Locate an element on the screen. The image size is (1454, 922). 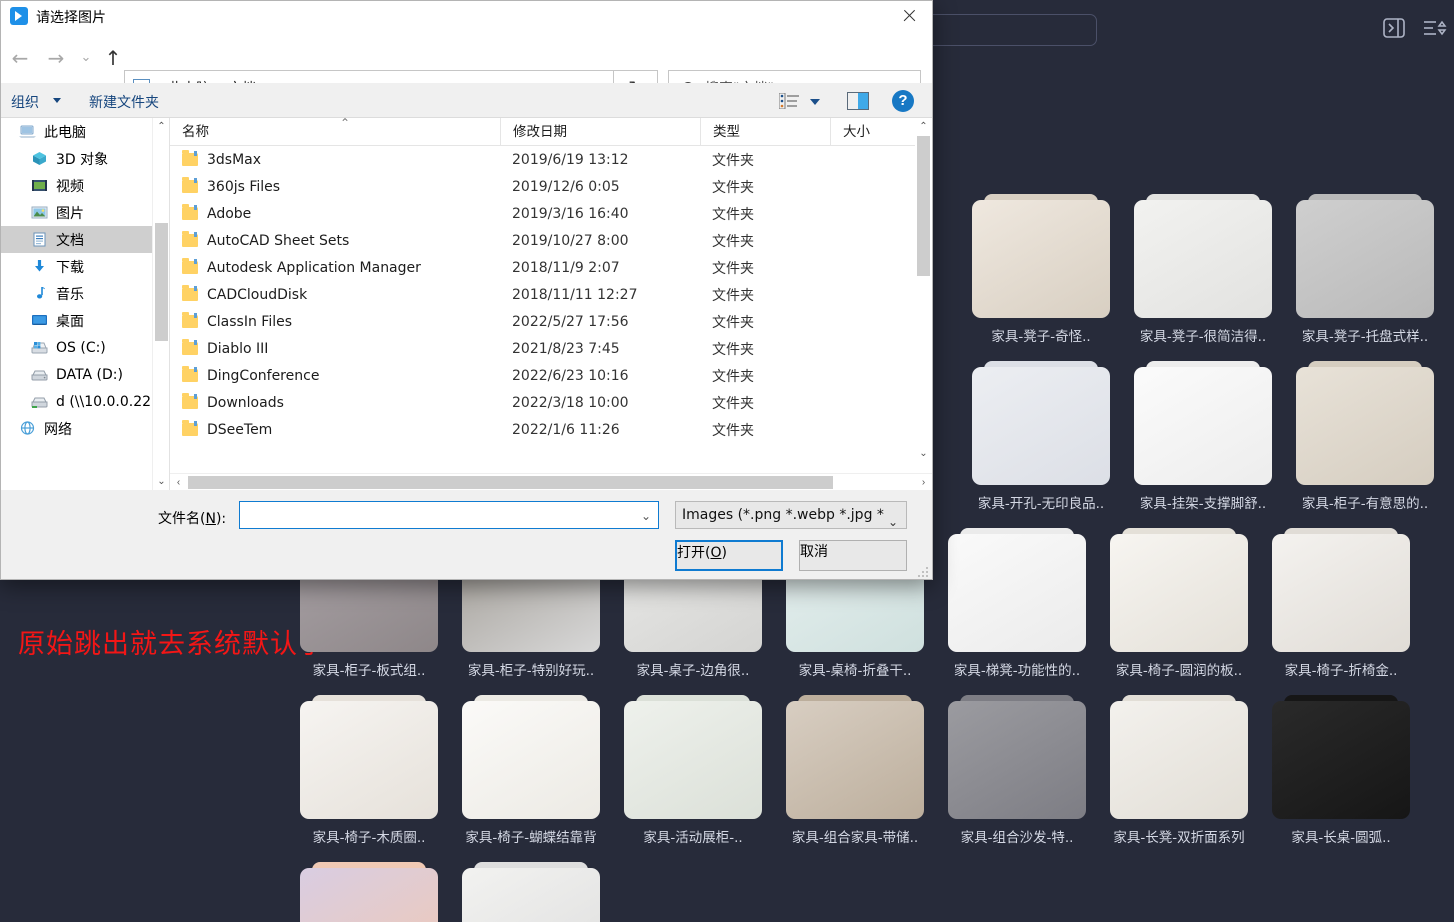
filename-input is located at coordinates (439, 515).